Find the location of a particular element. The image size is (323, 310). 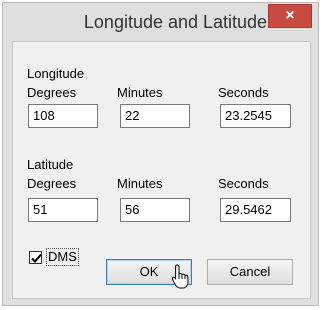

latitude-minutes-label: Minutes is located at coordinates (140, 183).